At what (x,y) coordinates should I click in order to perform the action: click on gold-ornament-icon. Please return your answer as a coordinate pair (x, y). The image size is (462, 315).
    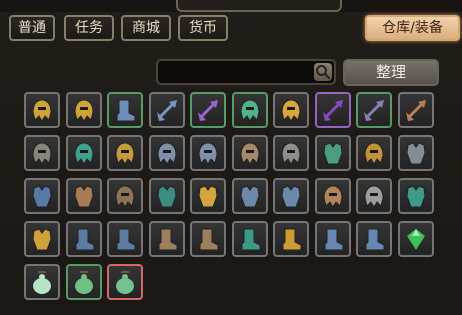
    Looking at the image, I should click on (291, 110).